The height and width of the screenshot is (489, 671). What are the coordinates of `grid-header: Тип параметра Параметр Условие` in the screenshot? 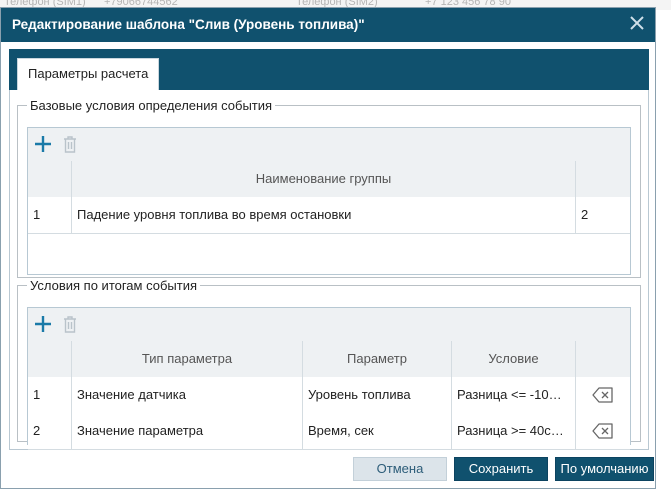 It's located at (329, 359).